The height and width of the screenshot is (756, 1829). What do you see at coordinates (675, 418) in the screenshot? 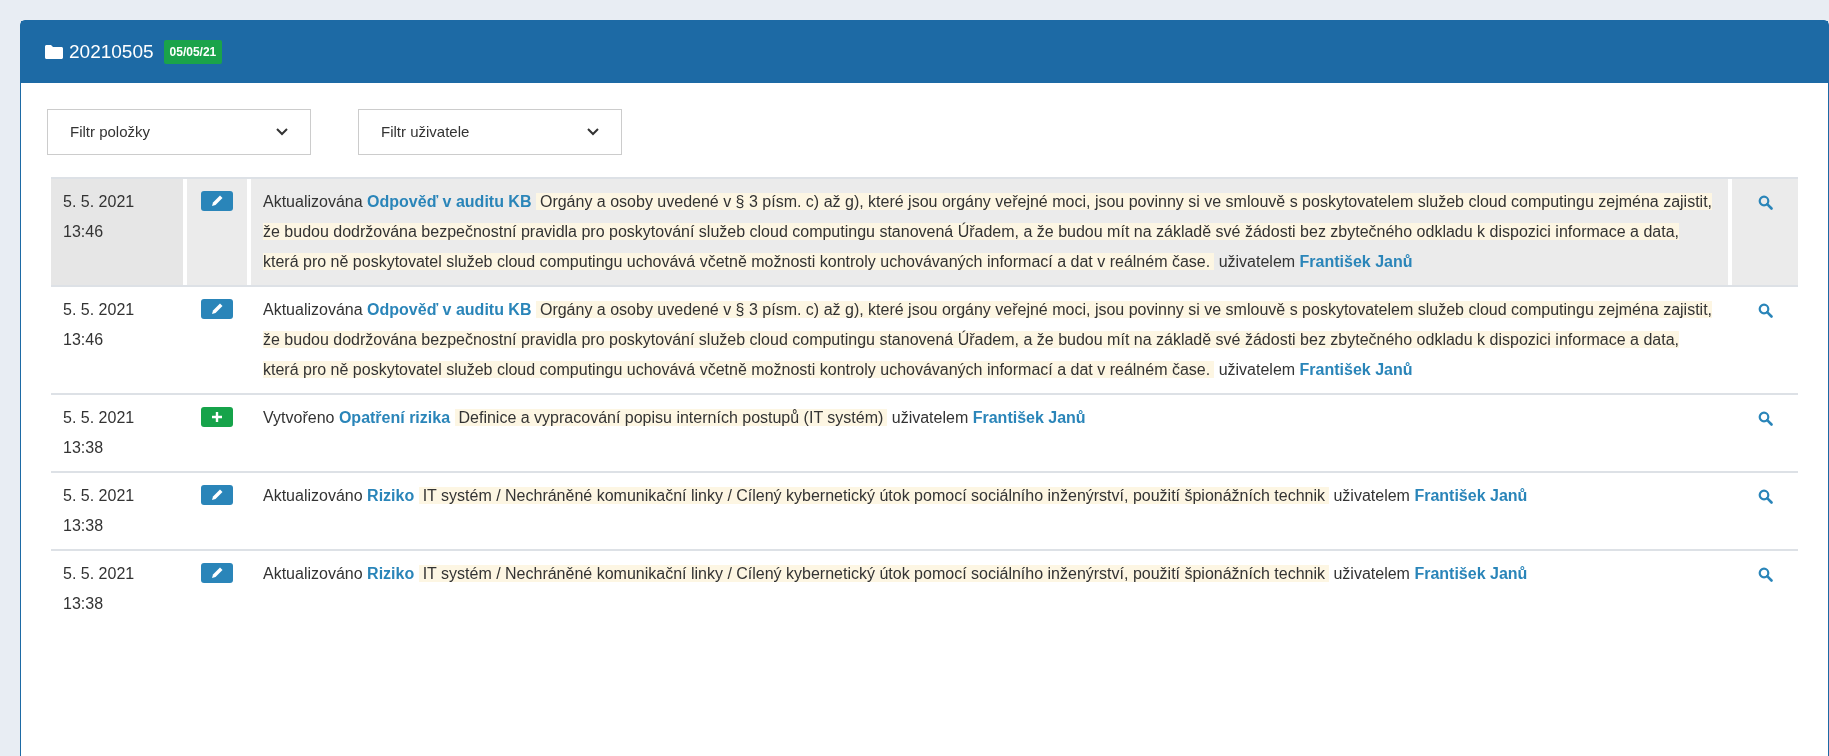
I see `history-entry-text: Vytvořeno Opatření rizika Definice a vypracování popisu interních postupů (IT systém) uživatelem František Janů` at bounding box center [675, 418].